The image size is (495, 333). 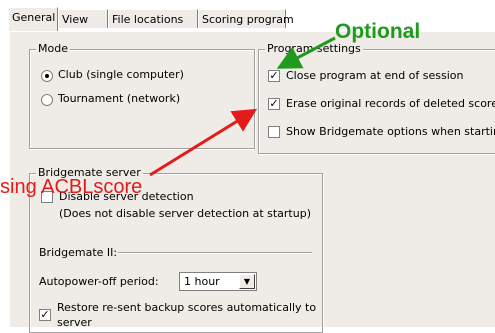 I want to click on tab-general: General, so click(x=33, y=19).